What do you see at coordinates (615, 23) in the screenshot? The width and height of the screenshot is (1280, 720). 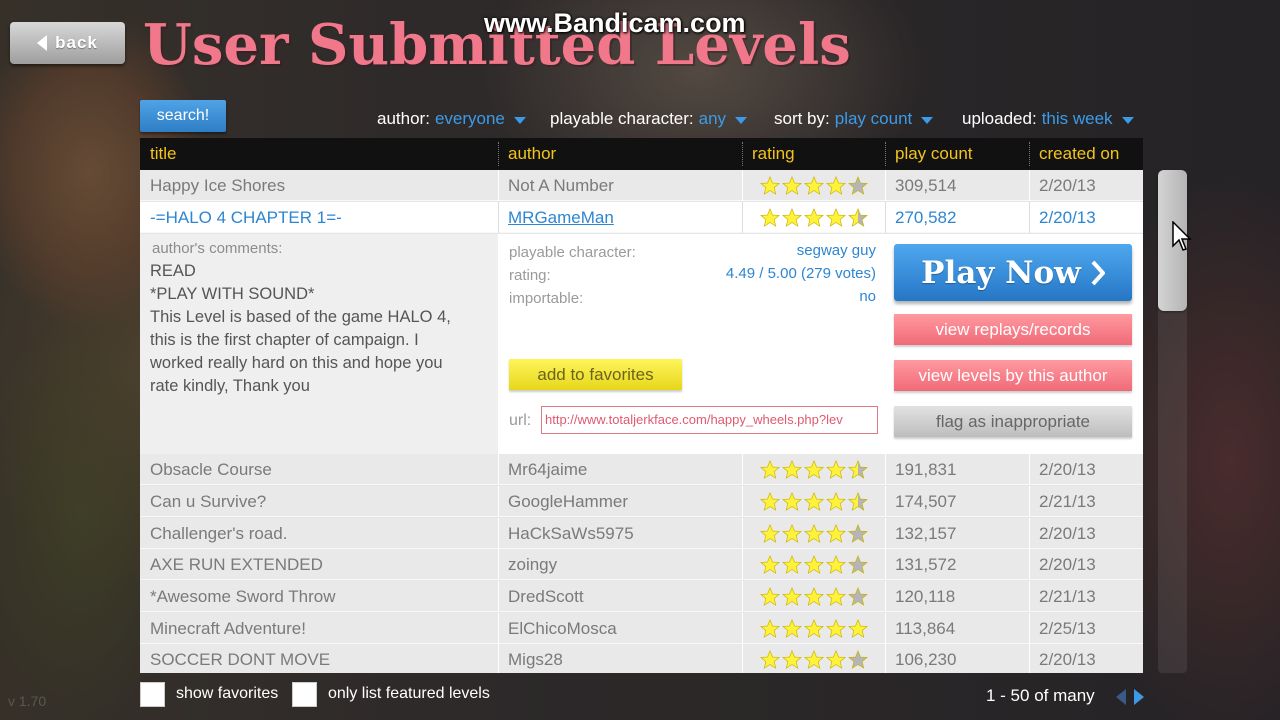 I see `recorder-watermark: www.Bandicam.com` at bounding box center [615, 23].